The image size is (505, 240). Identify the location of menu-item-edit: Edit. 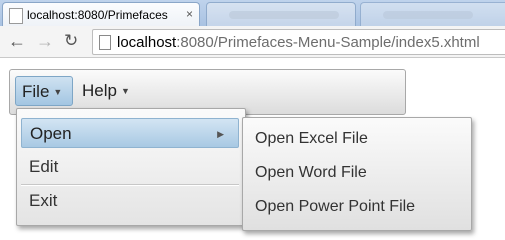
(130, 167).